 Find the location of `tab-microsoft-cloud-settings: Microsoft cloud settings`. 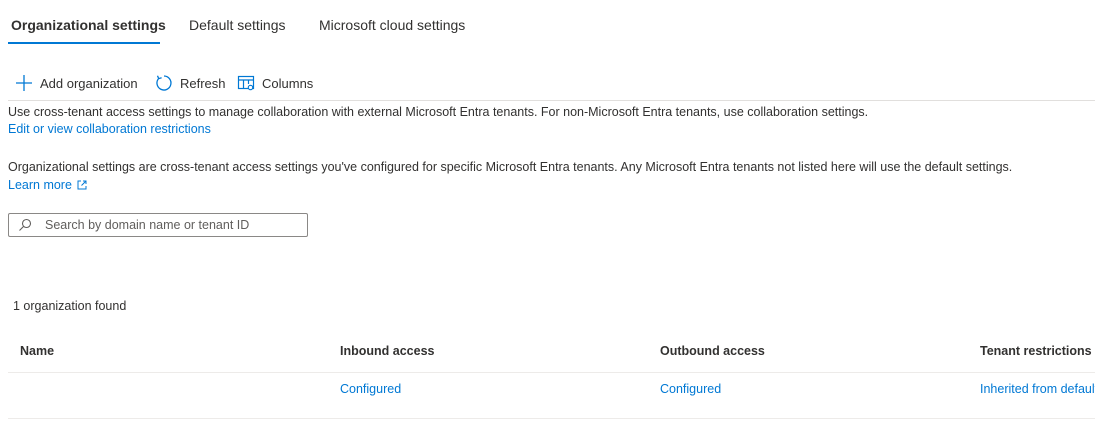

tab-microsoft-cloud-settings: Microsoft cloud settings is located at coordinates (392, 25).